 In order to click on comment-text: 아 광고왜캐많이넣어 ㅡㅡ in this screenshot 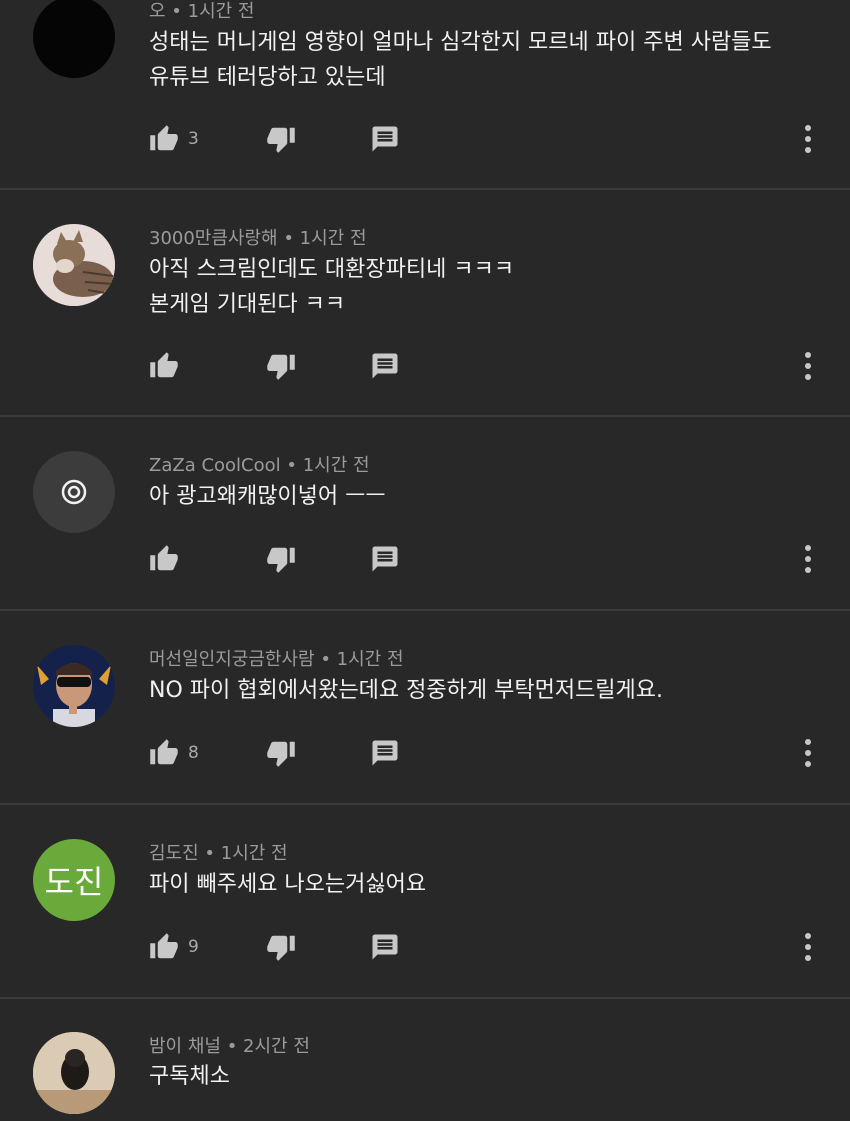, I will do `click(267, 496)`.